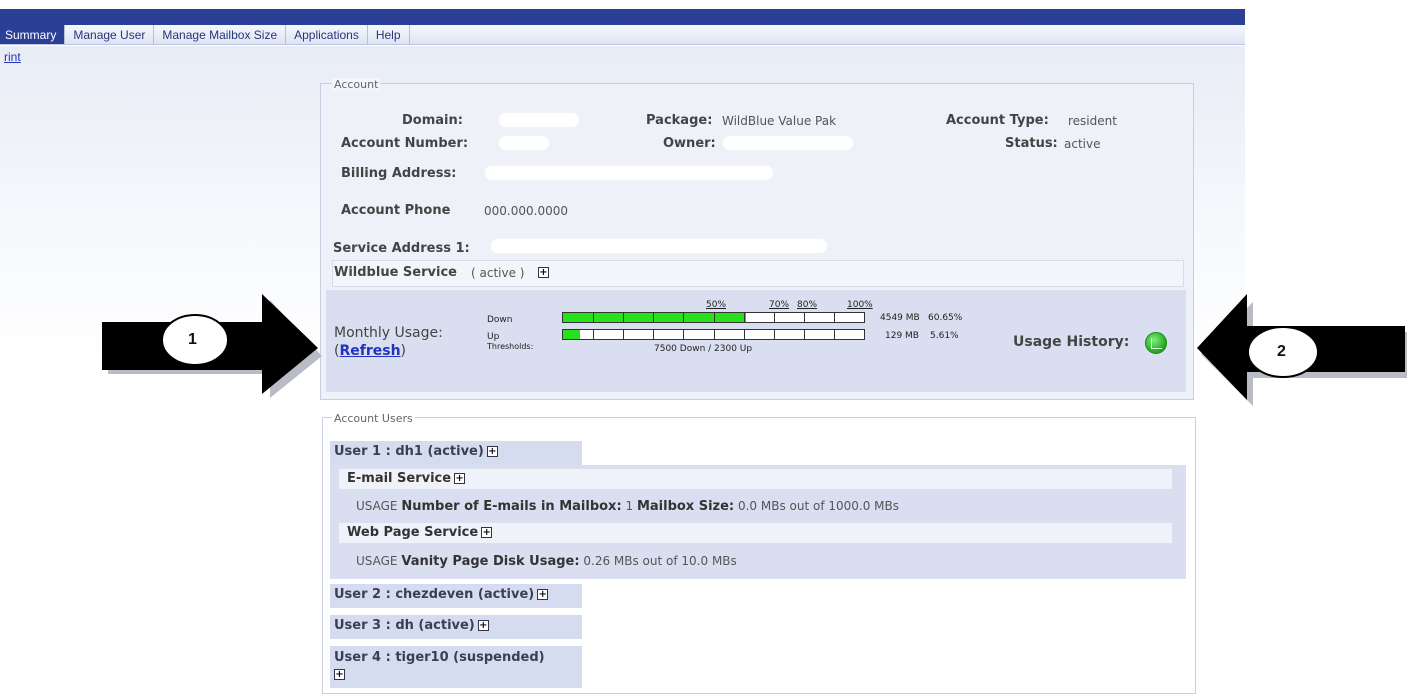 The image size is (1414, 694). Describe the element at coordinates (685, 506) in the screenshot. I see `mailbox-size-label: Mailbox Size:` at that location.